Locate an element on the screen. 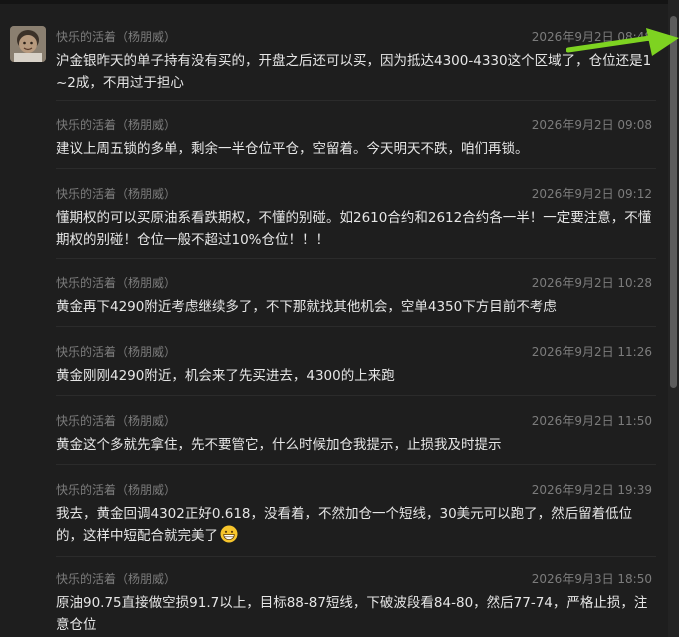 The image size is (679, 637). message-time: 2026年9月2日 08:48 is located at coordinates (591, 37).